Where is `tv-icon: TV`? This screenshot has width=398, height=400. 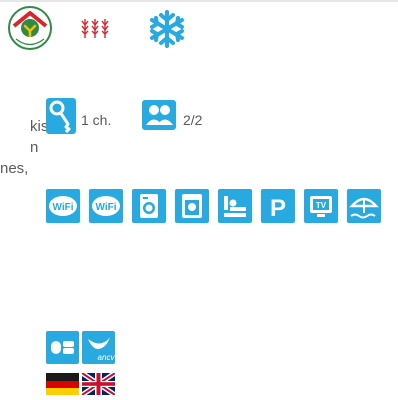
tv-icon: TV is located at coordinates (321, 206).